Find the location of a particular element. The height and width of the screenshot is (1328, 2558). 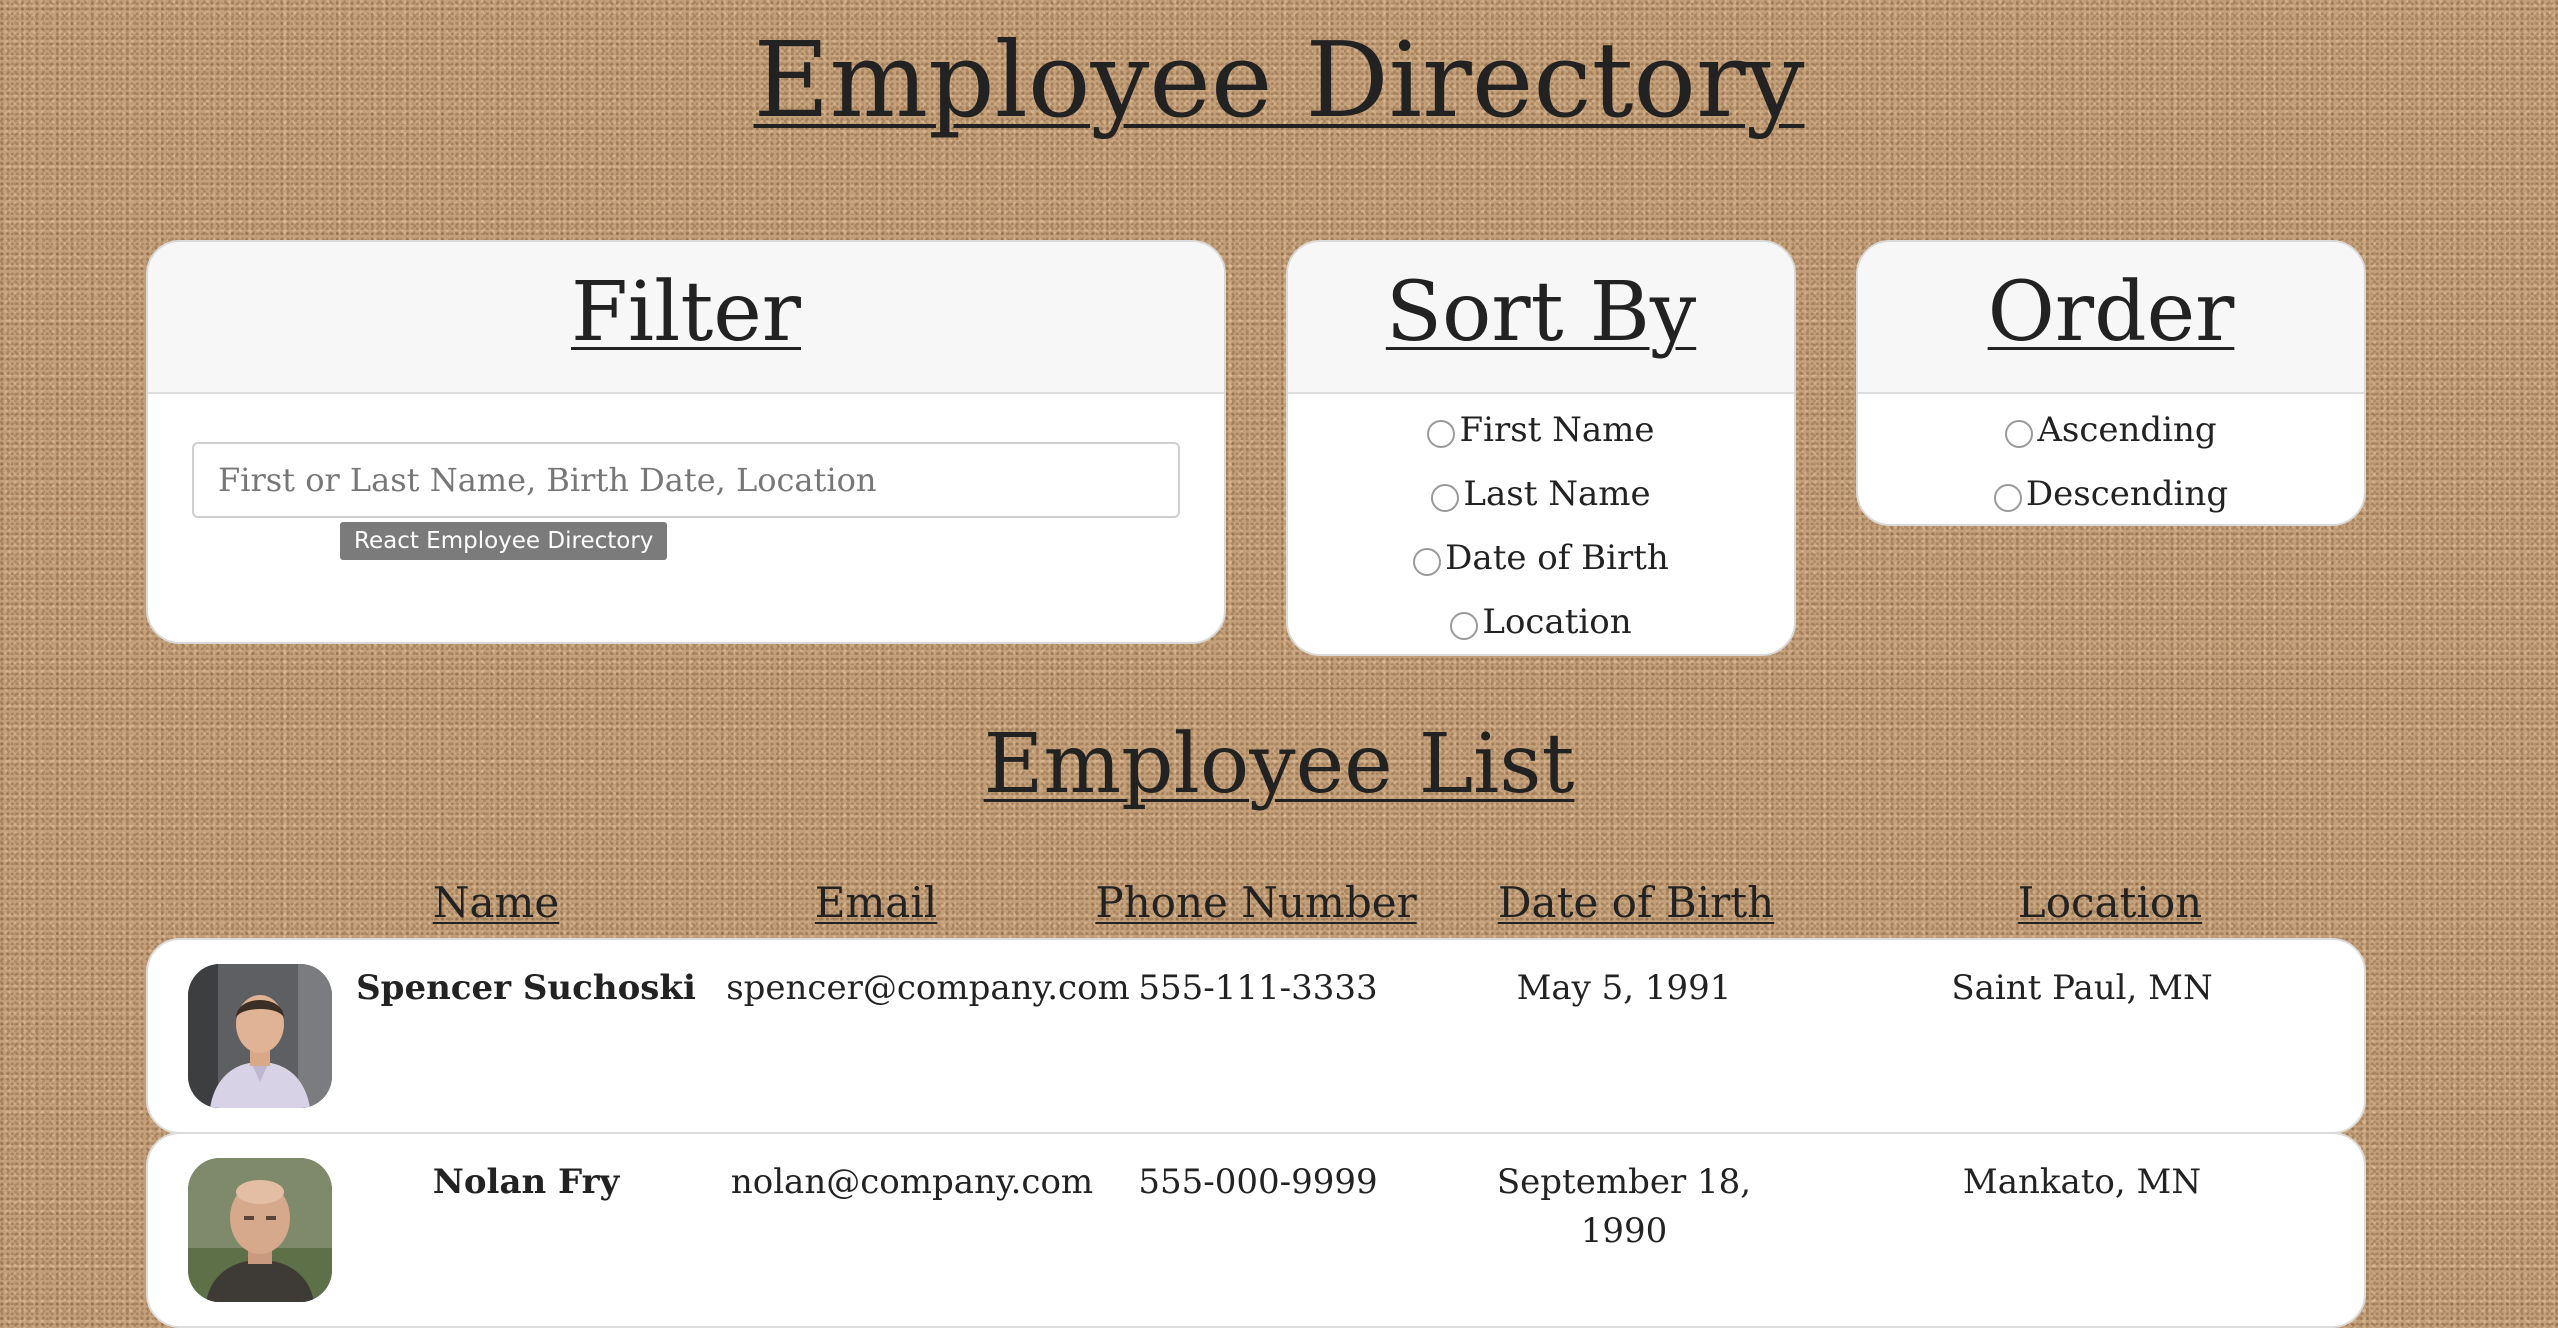

order-option-descending: Descending is located at coordinates (2111, 493).